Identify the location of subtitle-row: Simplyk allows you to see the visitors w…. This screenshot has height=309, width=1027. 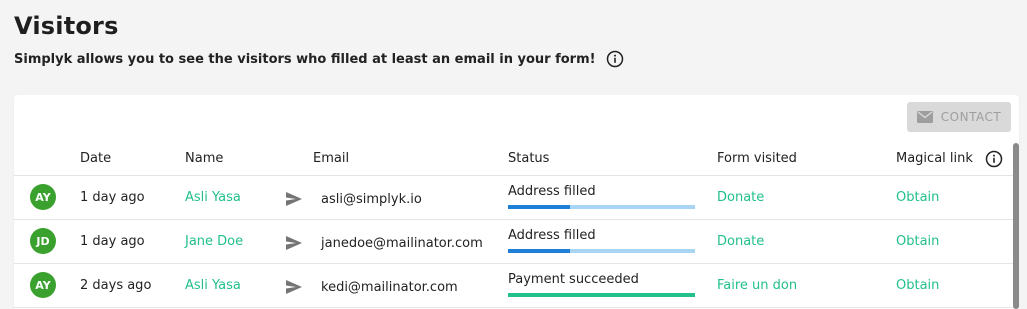
(319, 59).